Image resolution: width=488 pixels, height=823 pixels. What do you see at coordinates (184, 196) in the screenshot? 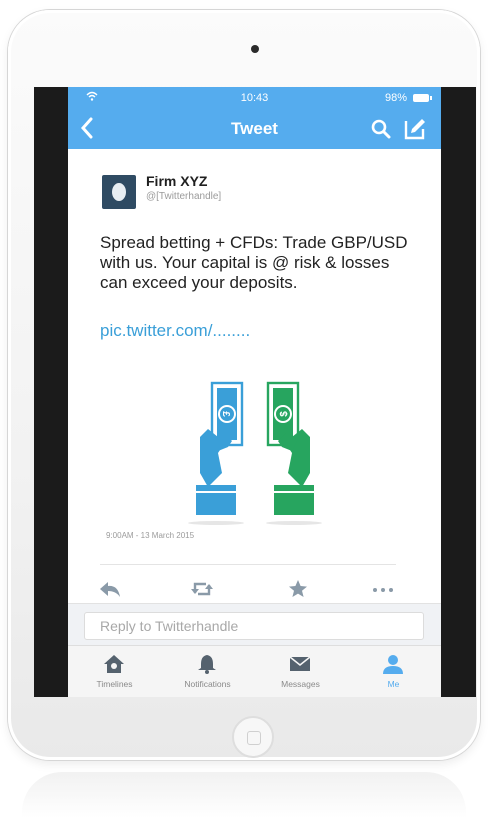
I see `author-handle: @[Twitterhandle]` at bounding box center [184, 196].